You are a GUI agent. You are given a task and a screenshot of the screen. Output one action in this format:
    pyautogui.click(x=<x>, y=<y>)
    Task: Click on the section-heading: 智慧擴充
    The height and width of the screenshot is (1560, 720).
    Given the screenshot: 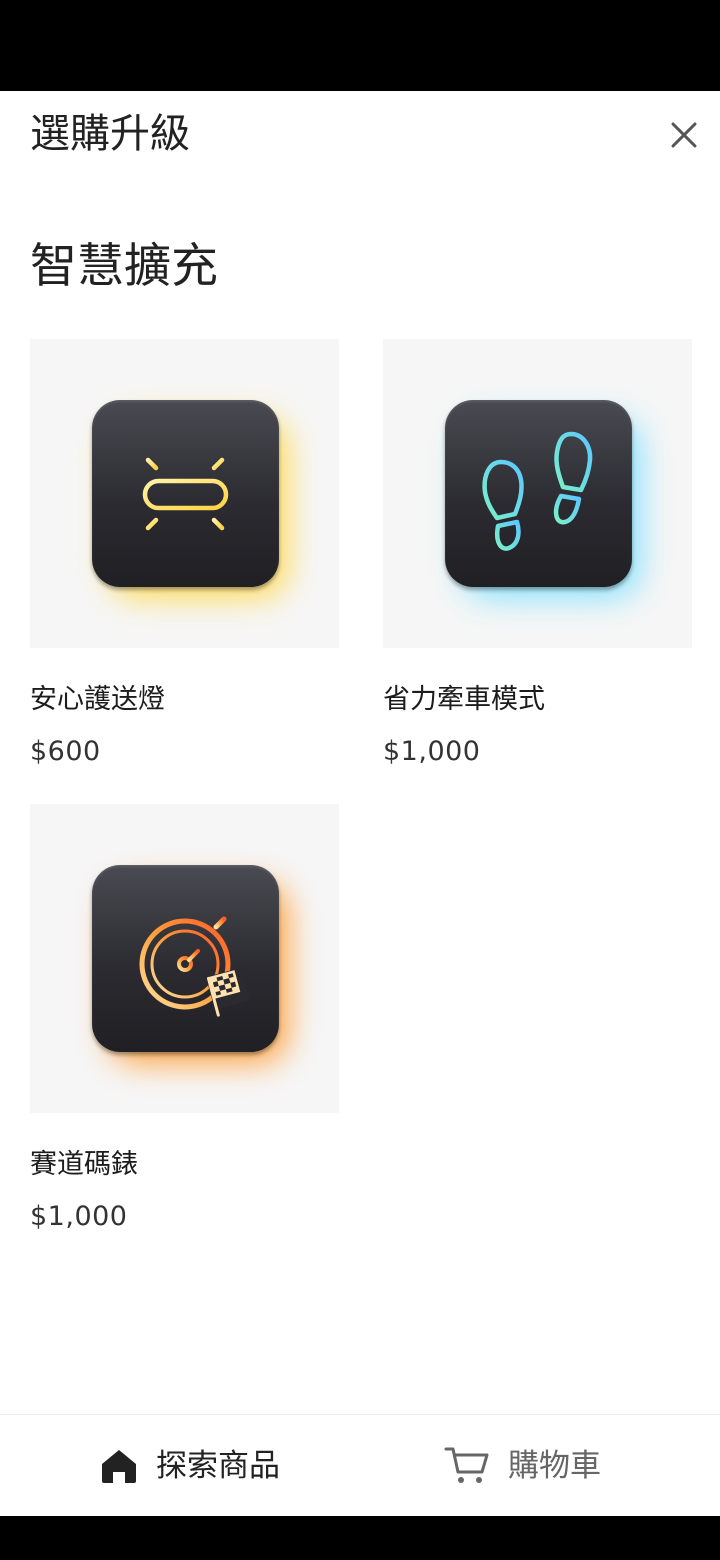 What is the action you would take?
    pyautogui.click(x=124, y=266)
    